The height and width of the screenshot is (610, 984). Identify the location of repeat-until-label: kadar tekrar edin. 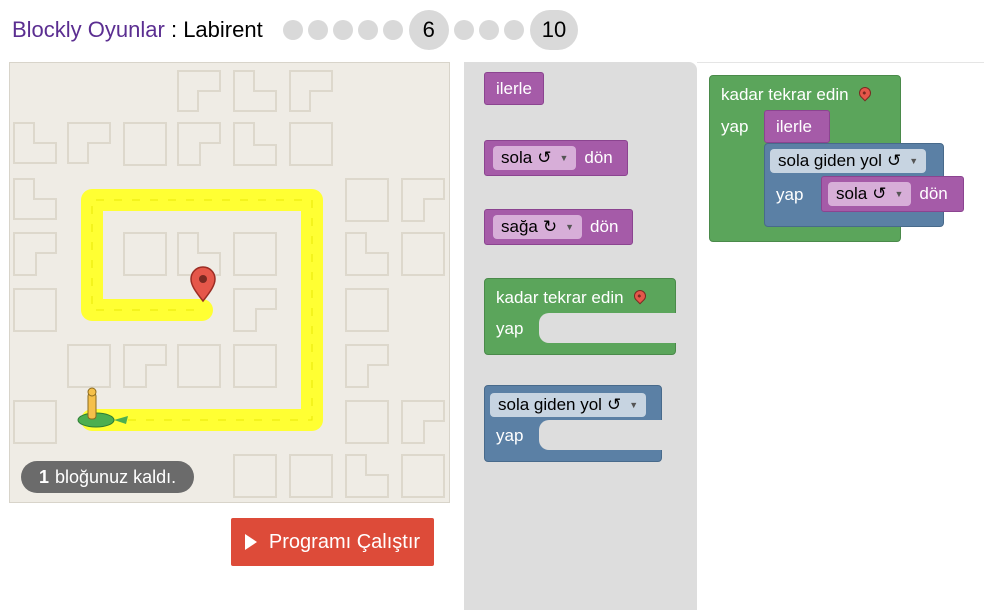
(560, 297).